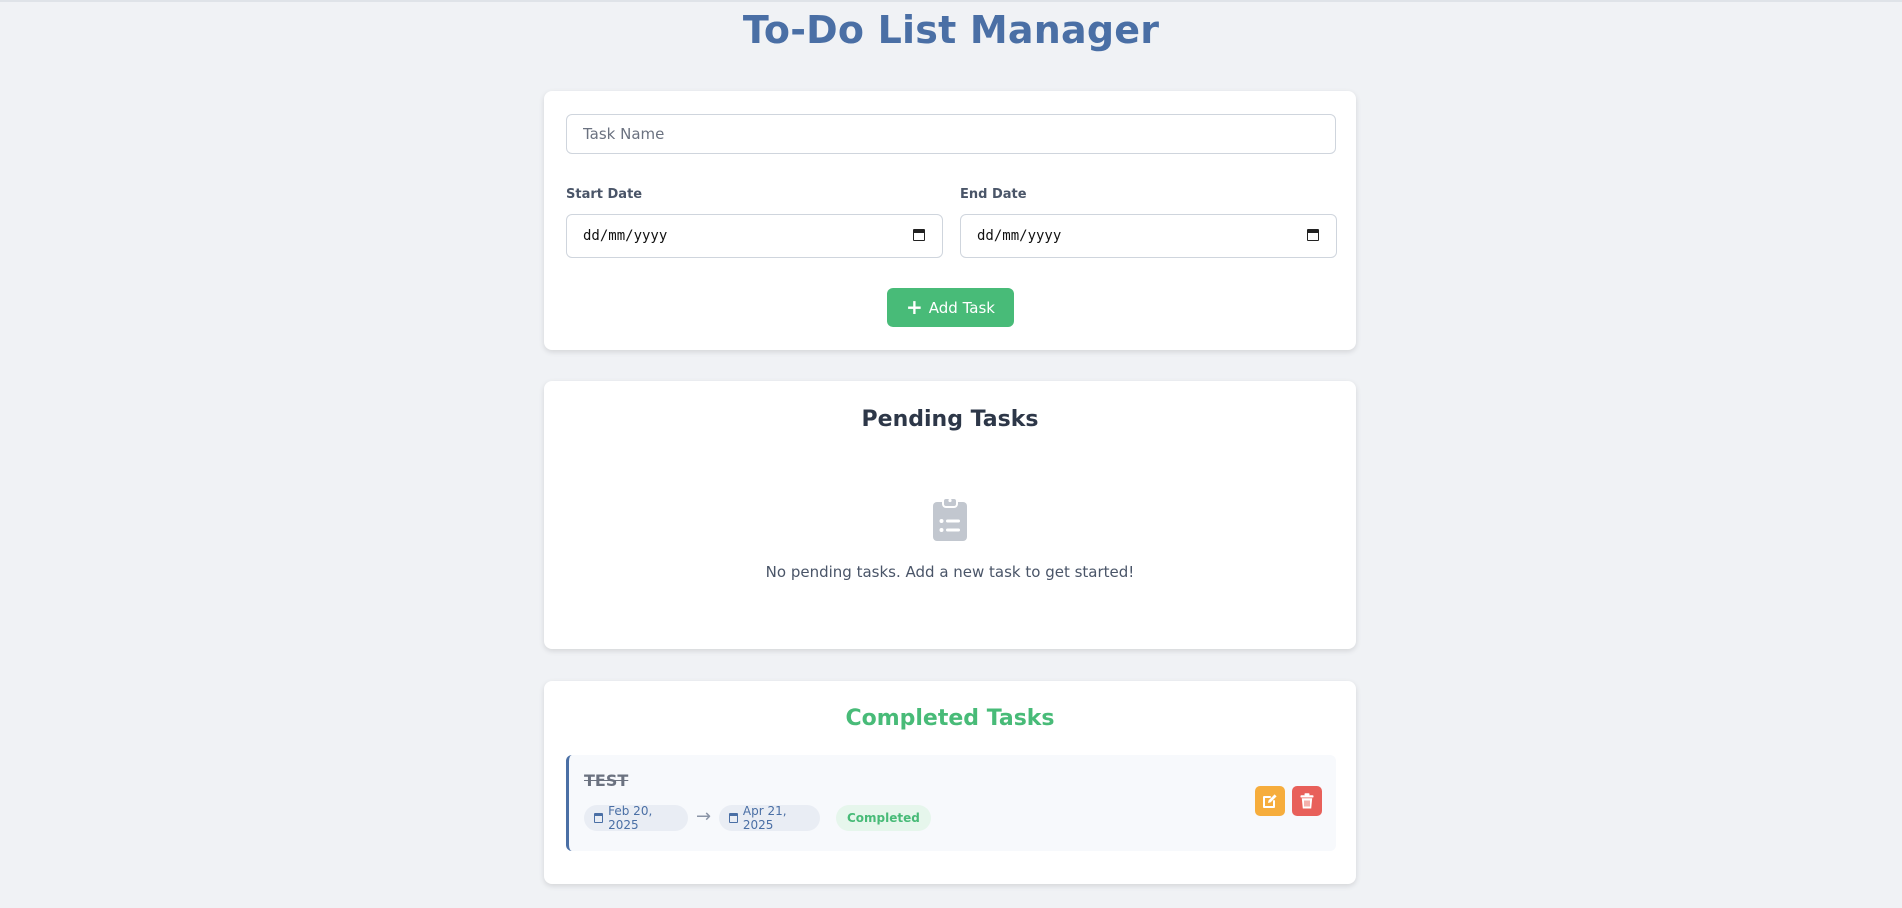 The width and height of the screenshot is (1902, 908). Describe the element at coordinates (950, 519) in the screenshot. I see `clipboard-list-icon` at that location.